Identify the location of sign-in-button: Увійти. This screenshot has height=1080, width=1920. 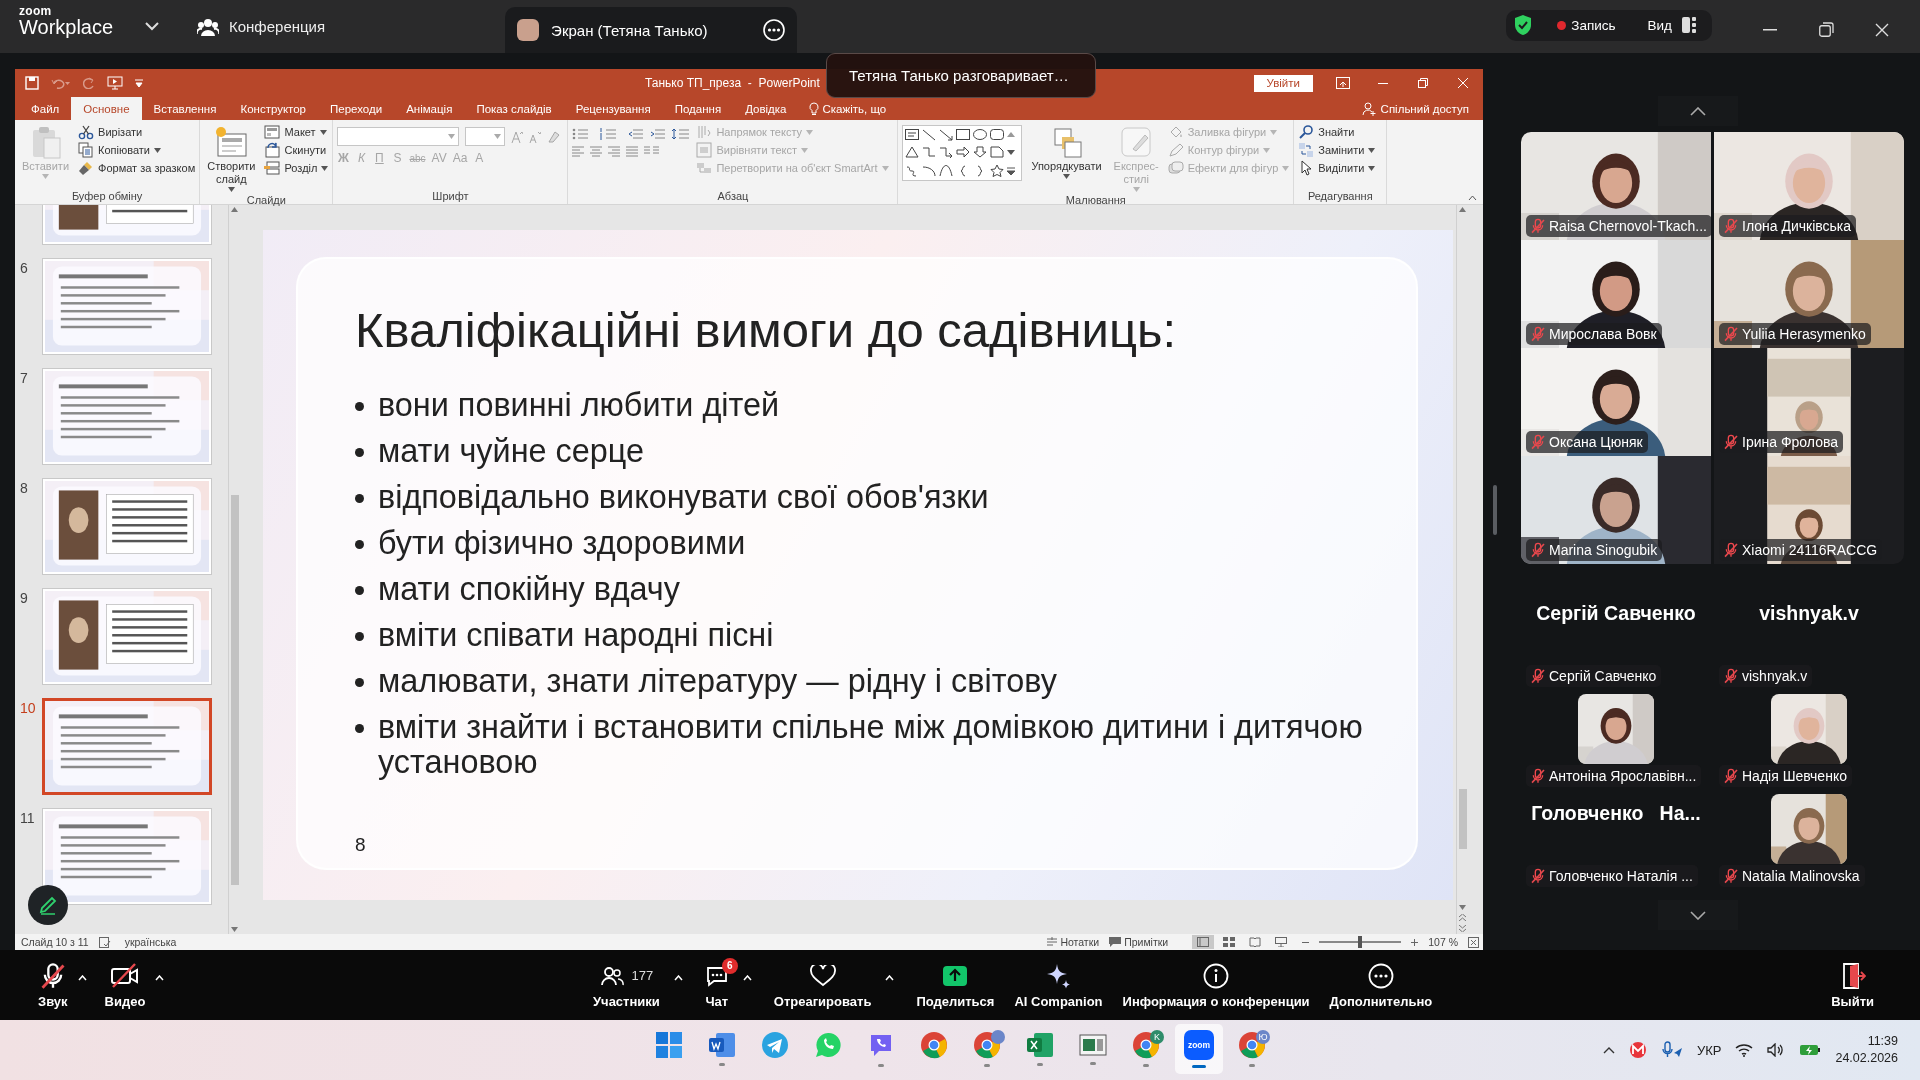
(1283, 83).